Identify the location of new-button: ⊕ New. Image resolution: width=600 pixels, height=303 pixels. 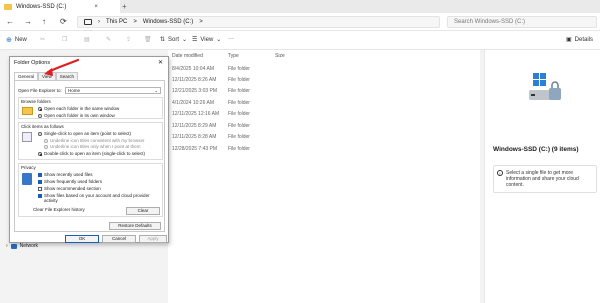
(16, 40).